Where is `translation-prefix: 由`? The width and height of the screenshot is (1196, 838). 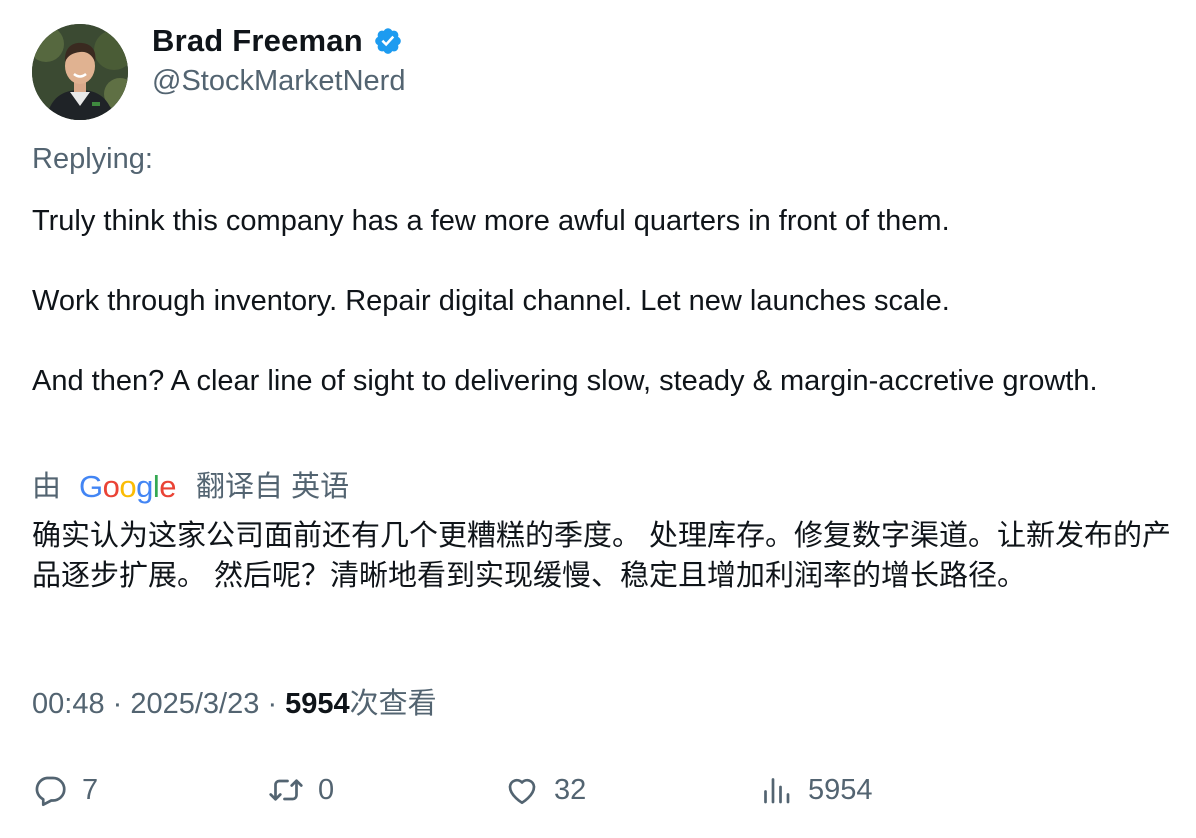
translation-prefix: 由 is located at coordinates (47, 487).